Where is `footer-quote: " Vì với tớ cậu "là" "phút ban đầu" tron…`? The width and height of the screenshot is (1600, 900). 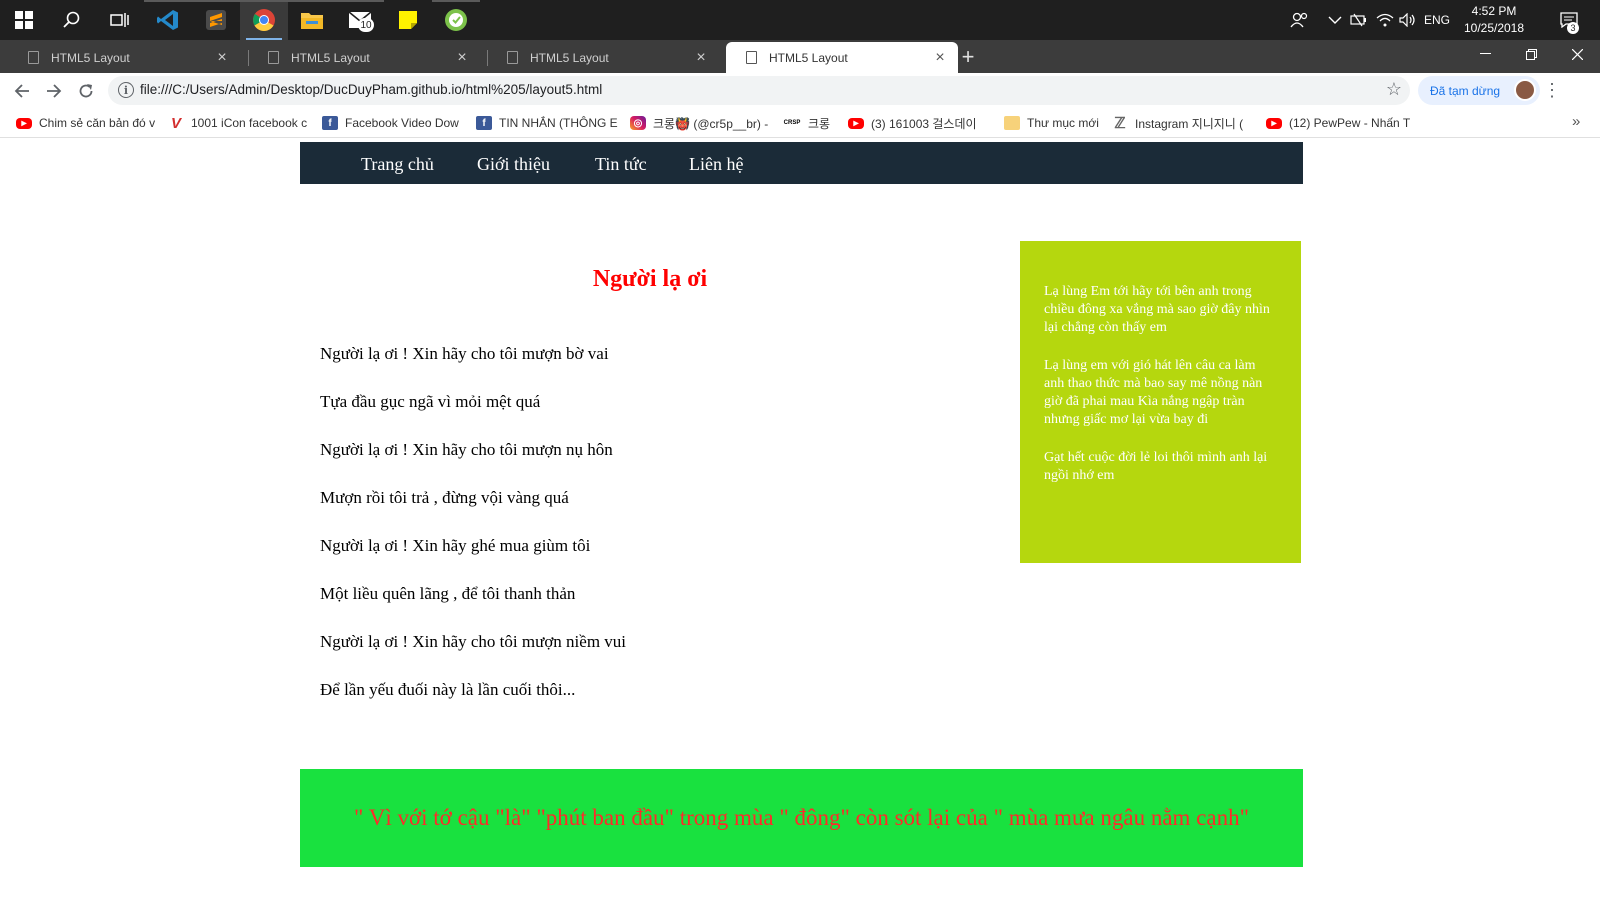 footer-quote: " Vì với tớ cậu "là" "phút ban đầu" tron… is located at coordinates (801, 817).